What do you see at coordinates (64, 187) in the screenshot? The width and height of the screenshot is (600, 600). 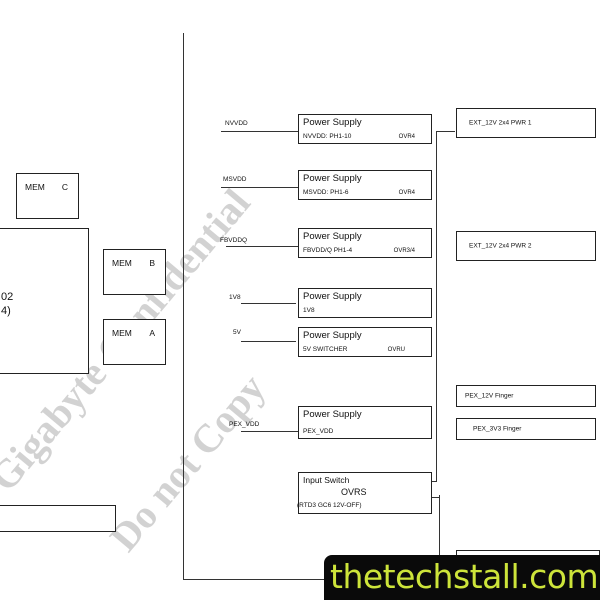 I see `mem-c-letter: C` at bounding box center [64, 187].